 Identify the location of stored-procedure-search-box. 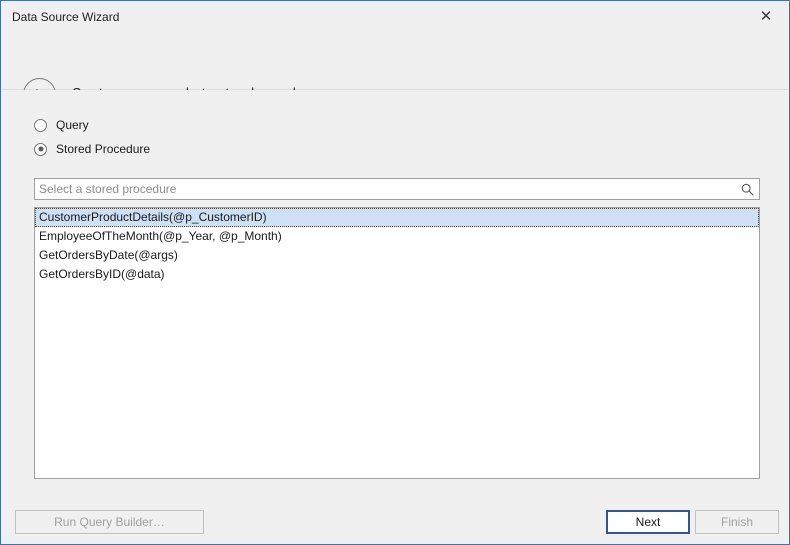
(397, 189).